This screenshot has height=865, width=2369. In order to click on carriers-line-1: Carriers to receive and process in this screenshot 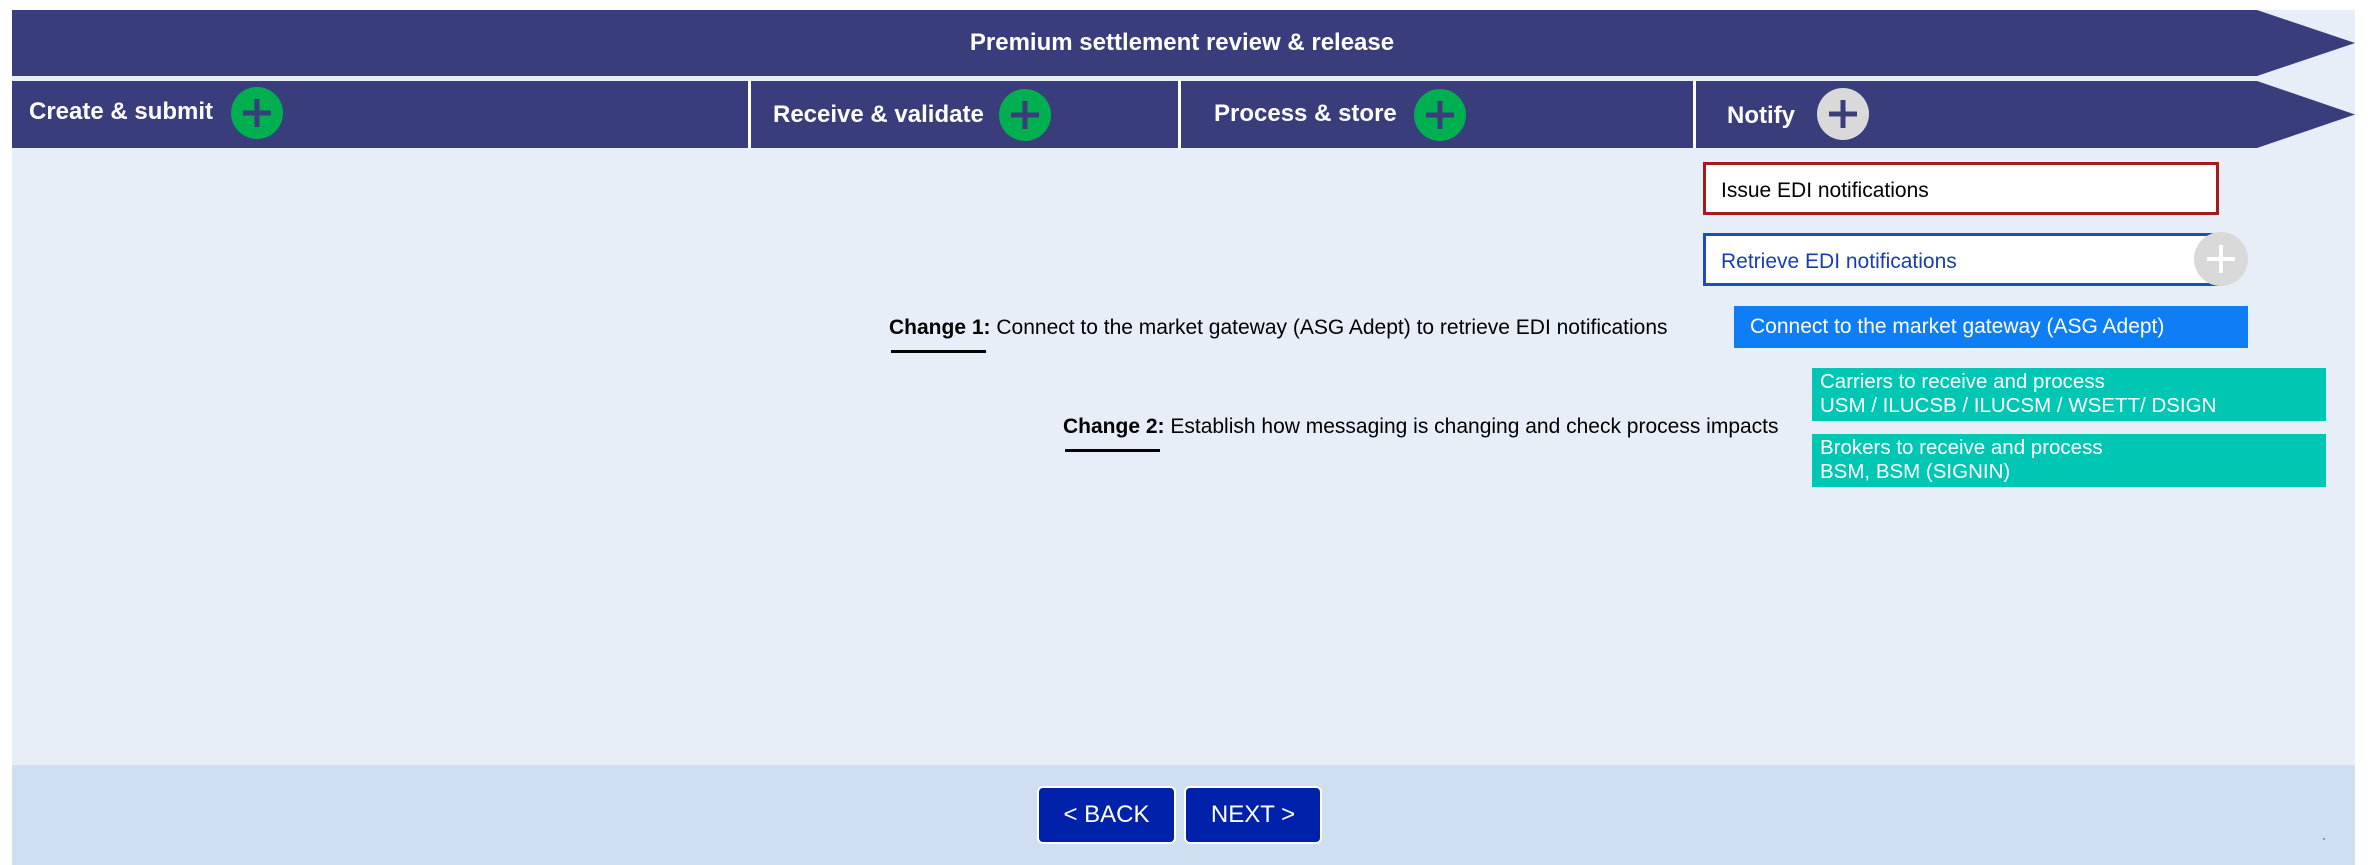, I will do `click(1962, 381)`.